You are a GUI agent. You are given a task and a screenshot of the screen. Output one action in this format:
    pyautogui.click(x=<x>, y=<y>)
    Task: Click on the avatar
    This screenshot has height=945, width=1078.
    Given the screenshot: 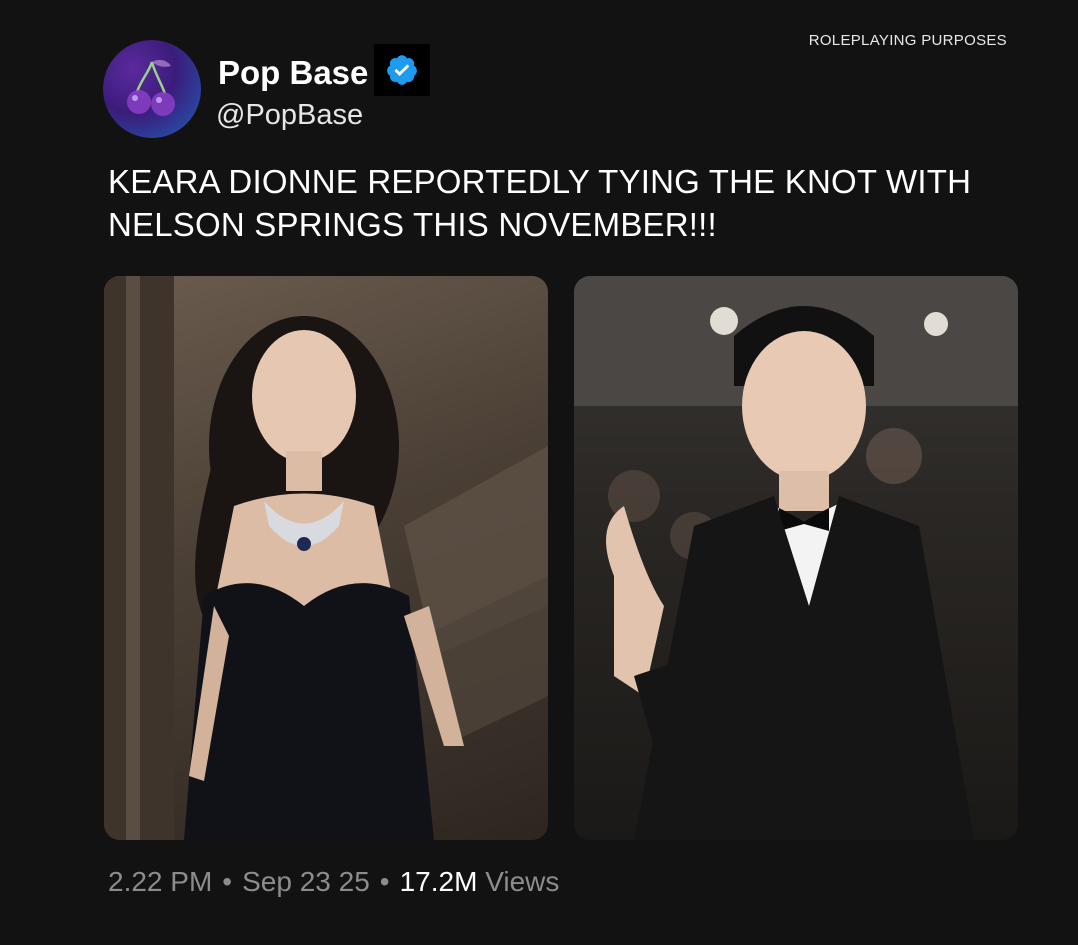 What is the action you would take?
    pyautogui.click(x=152, y=89)
    